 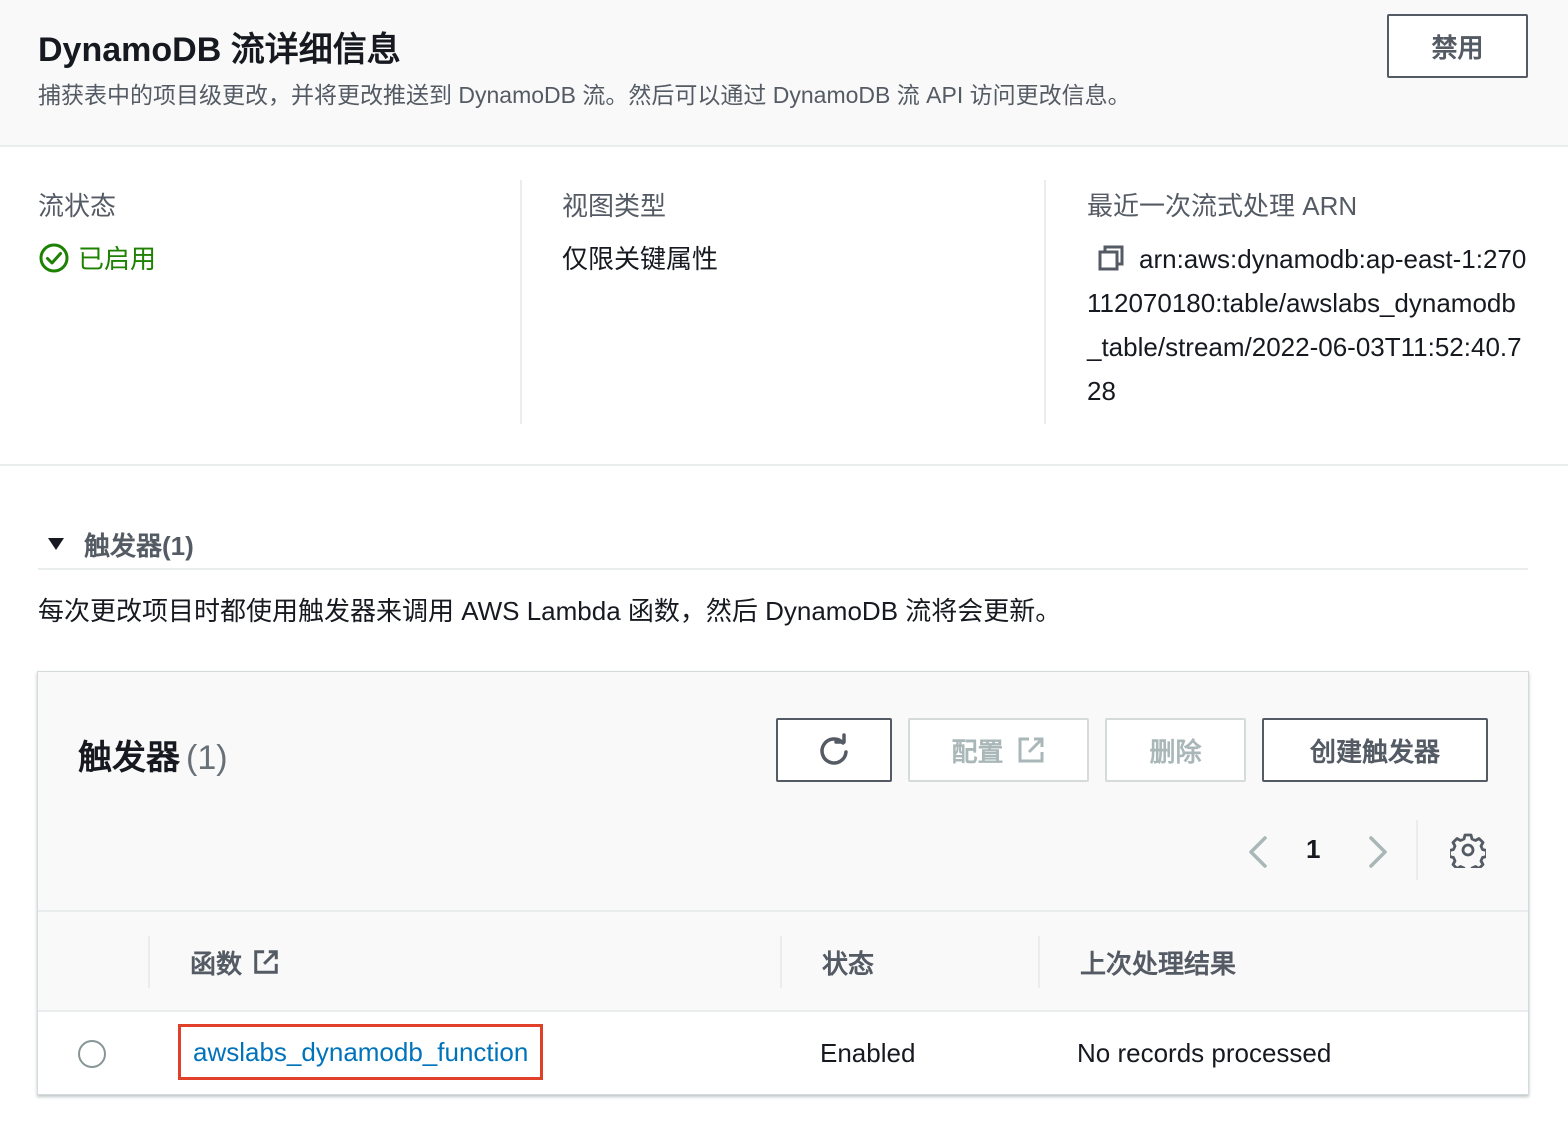 What do you see at coordinates (868, 1053) in the screenshot?
I see `row-status: Enabled` at bounding box center [868, 1053].